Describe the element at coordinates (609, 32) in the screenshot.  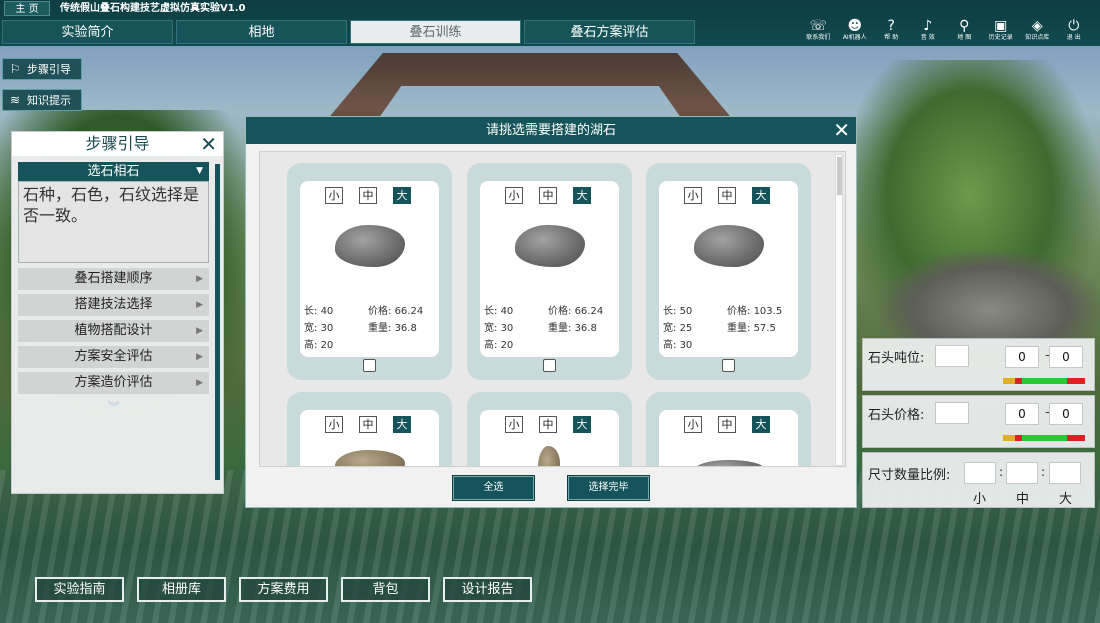
I see `tab-plan-evaluation: 叠石方案评估` at that location.